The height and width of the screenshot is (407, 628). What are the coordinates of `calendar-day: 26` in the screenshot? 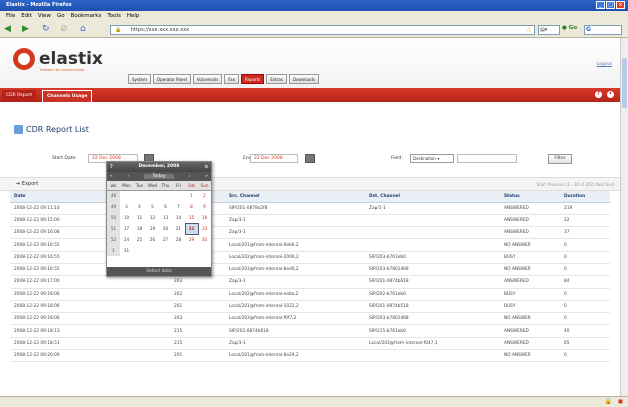 It's located at (152, 239).